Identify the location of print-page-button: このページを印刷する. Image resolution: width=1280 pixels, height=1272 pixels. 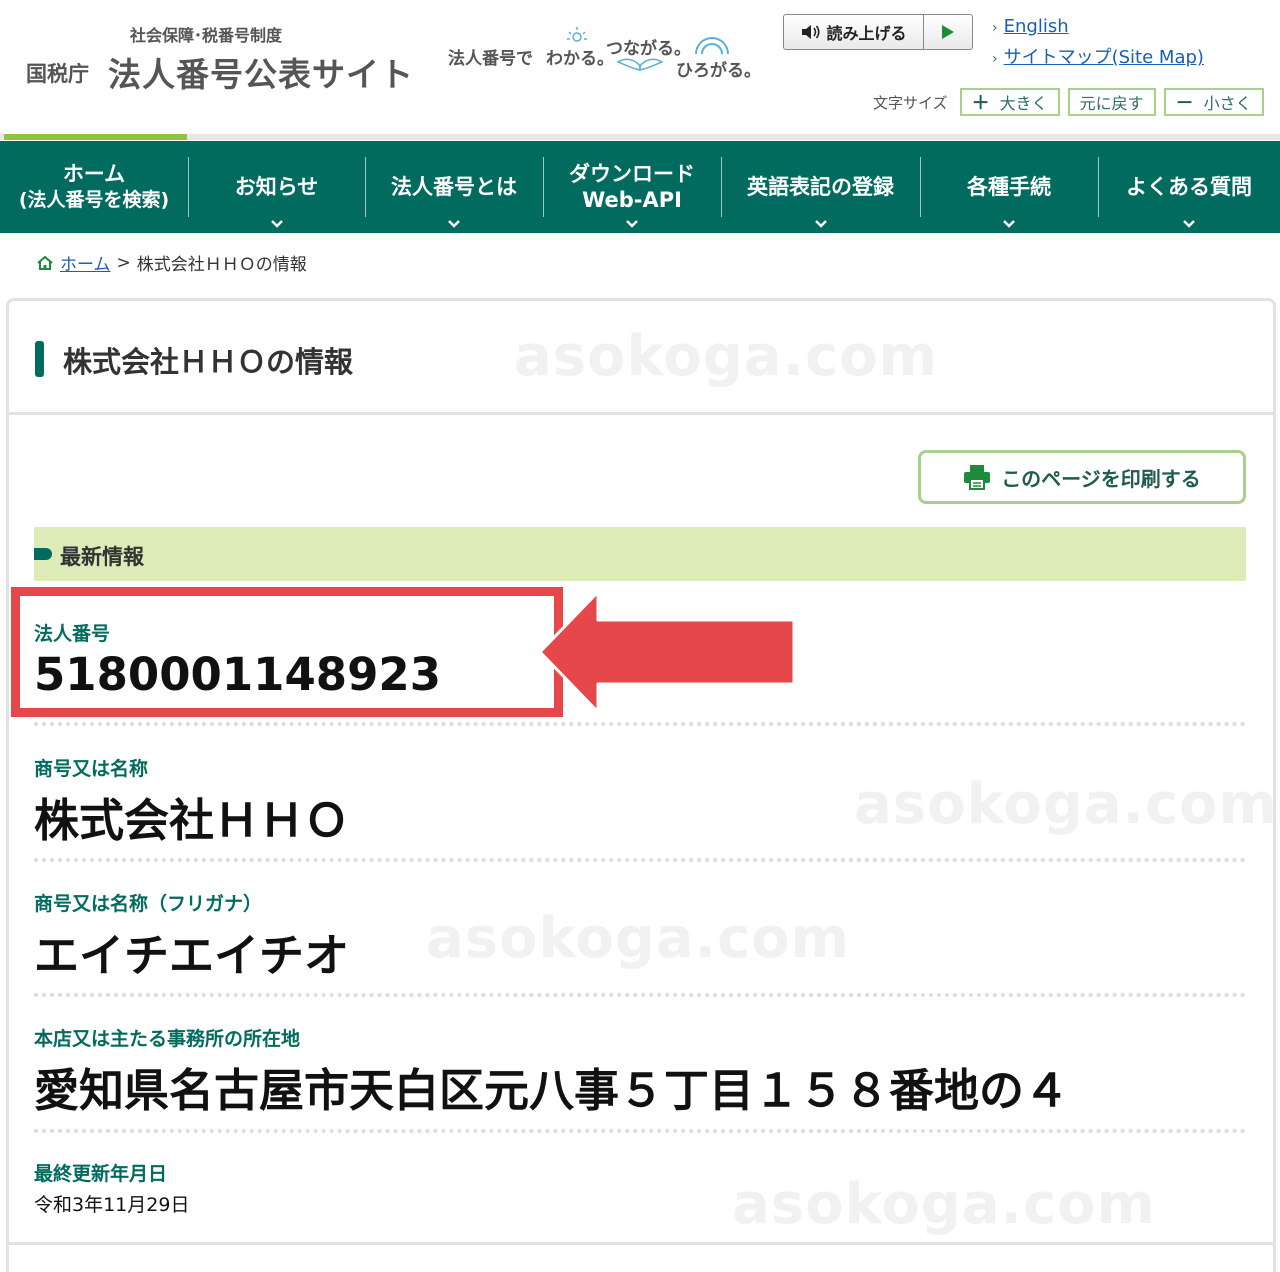
(1082, 477).